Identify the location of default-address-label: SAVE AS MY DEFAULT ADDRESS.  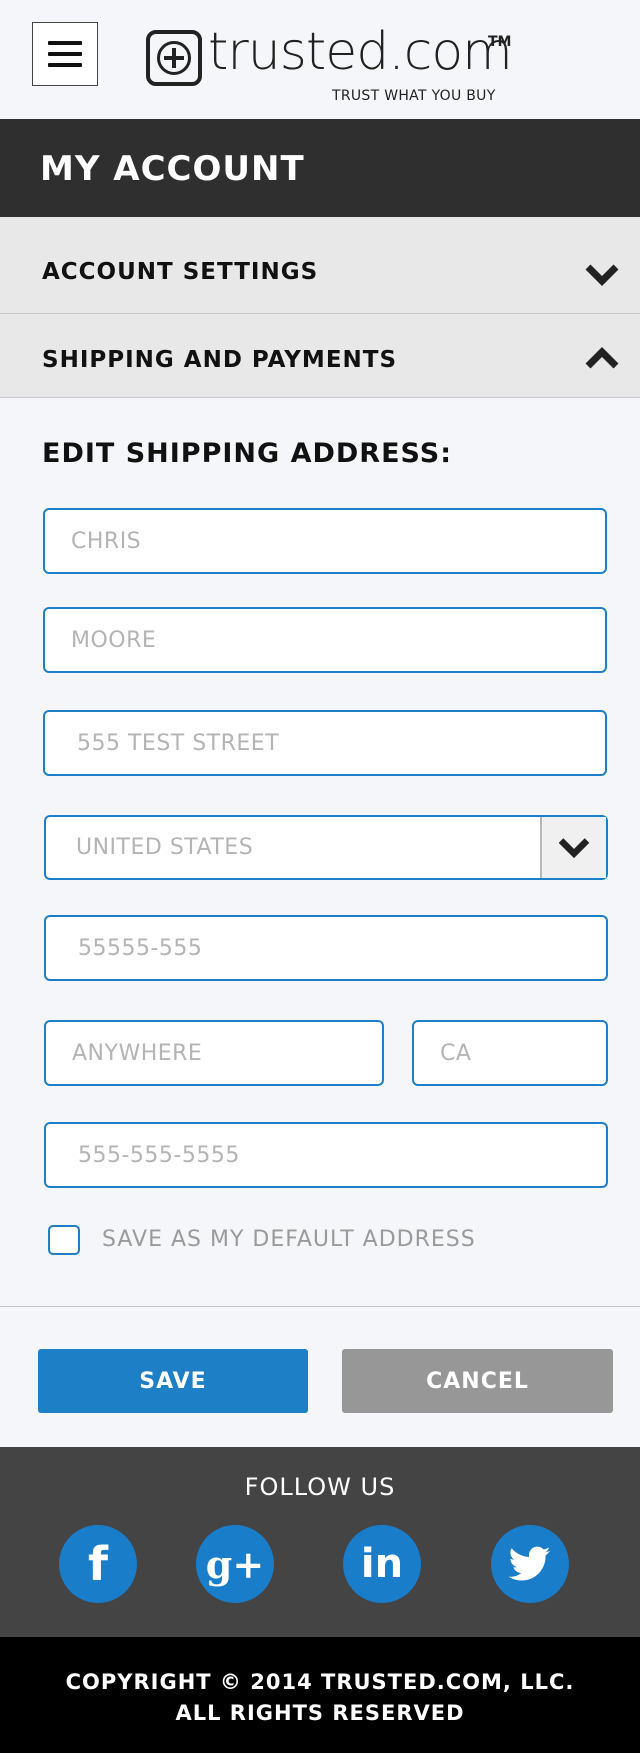
(289, 1239).